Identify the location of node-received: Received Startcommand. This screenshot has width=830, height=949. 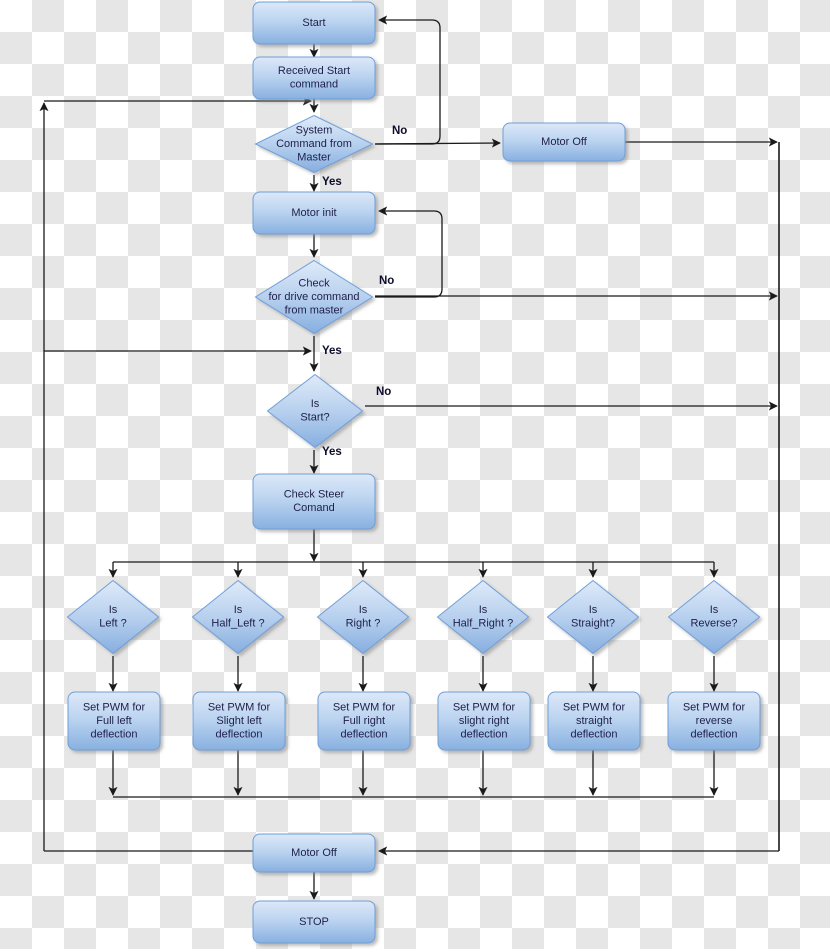
(314, 78).